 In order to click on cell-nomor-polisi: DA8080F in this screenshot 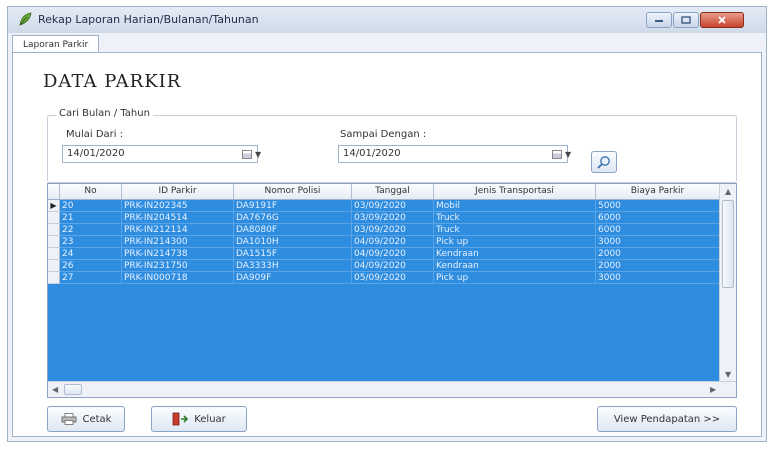, I will do `click(293, 230)`.